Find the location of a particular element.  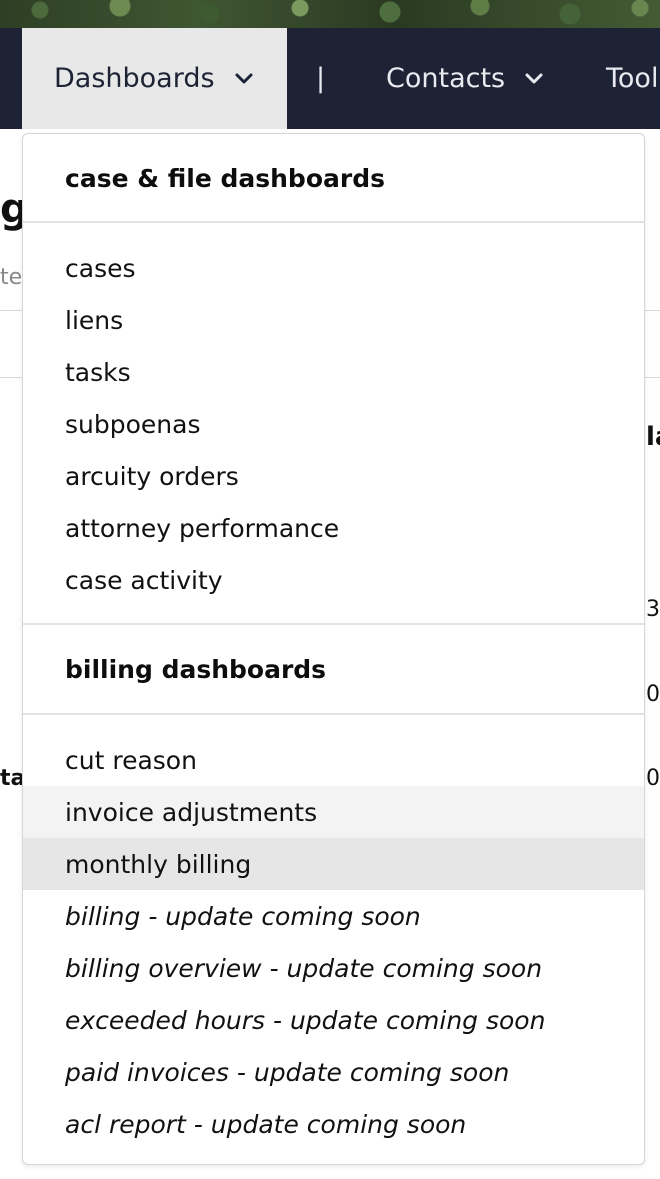

page-subtitle-fragment: te is located at coordinates (11, 277).